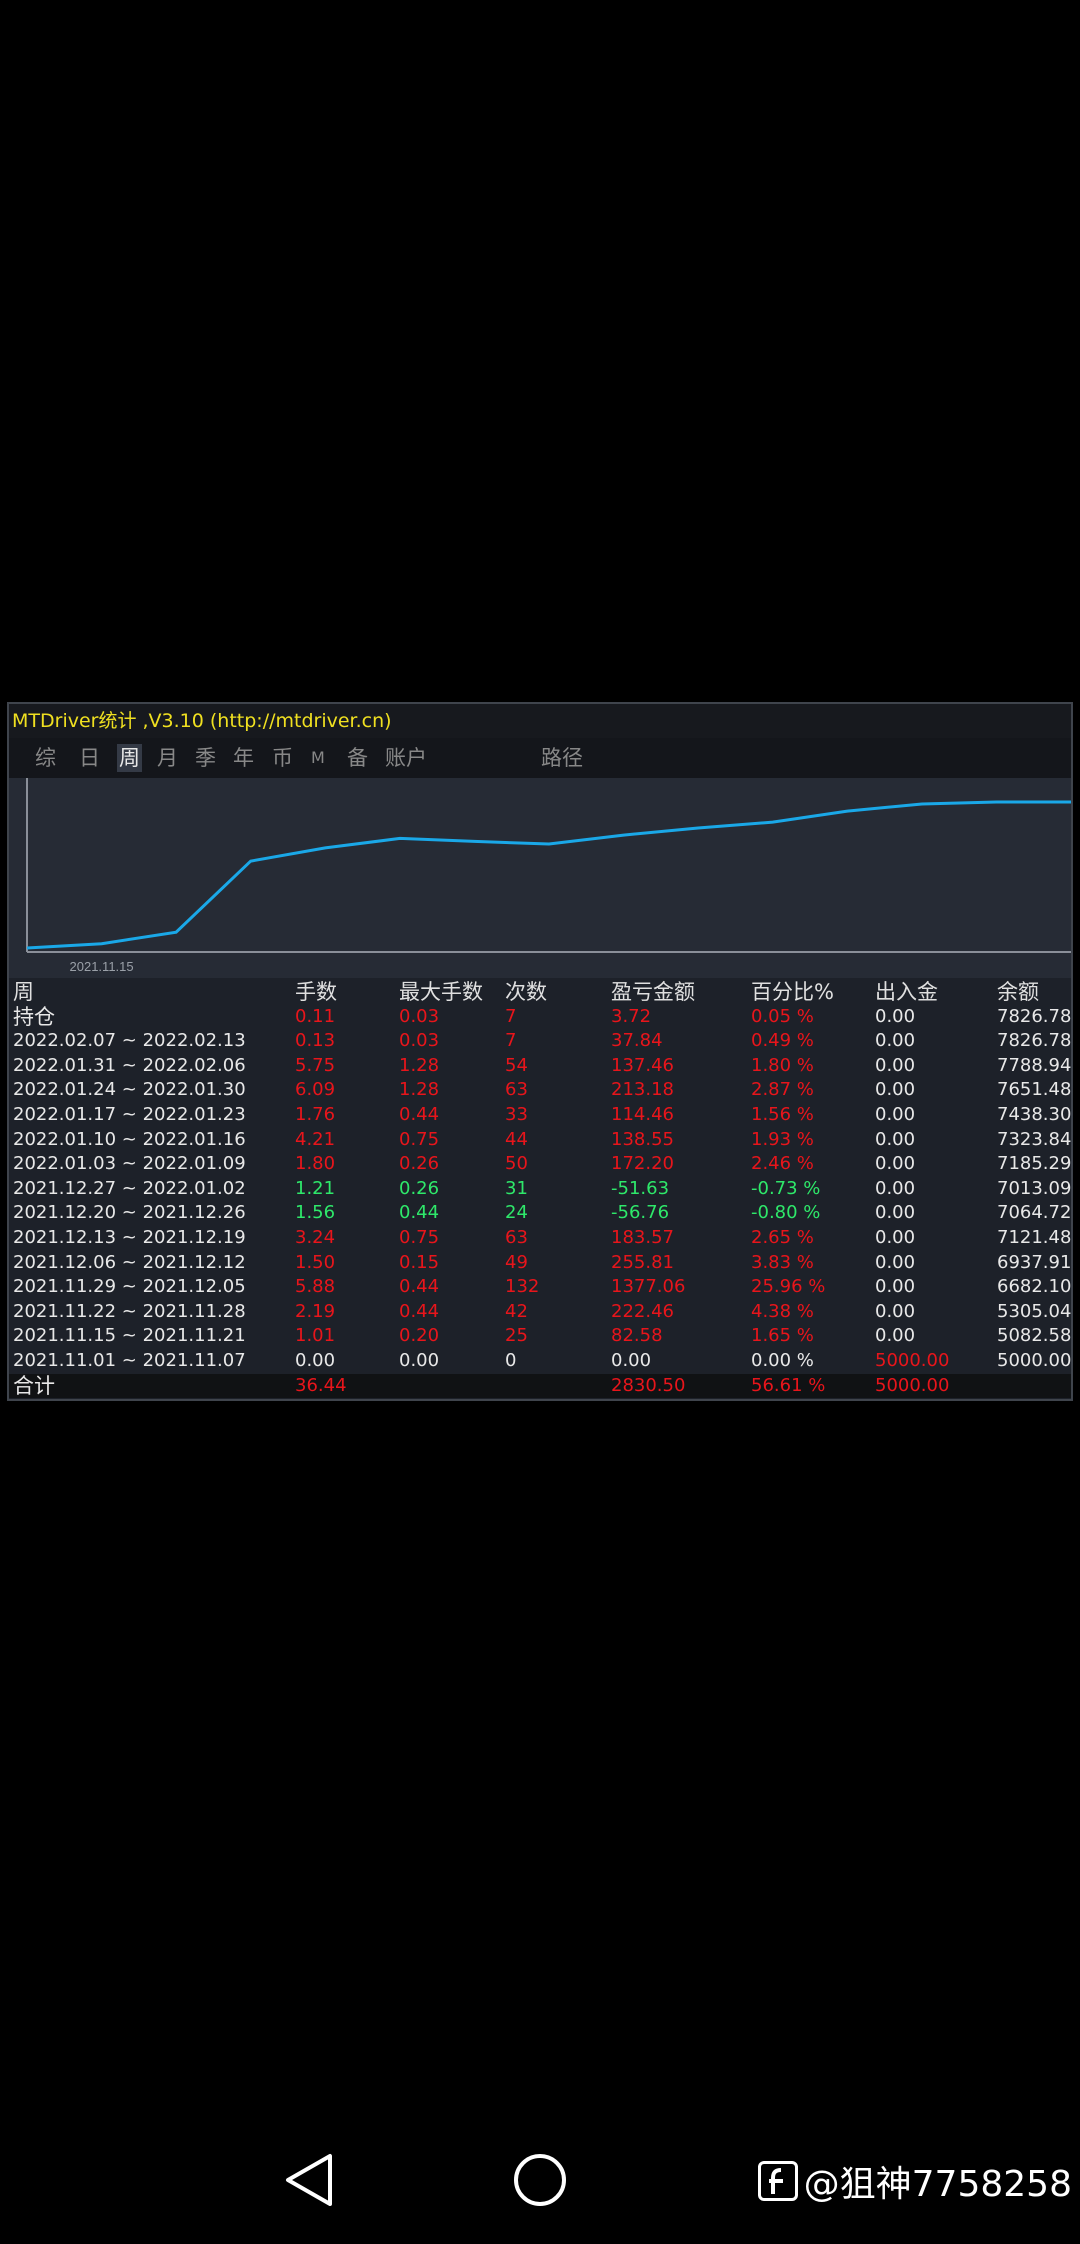 This screenshot has width=1080, height=2244. Describe the element at coordinates (1034, 1287) in the screenshot. I see `table-cell: 6682.10` at that location.